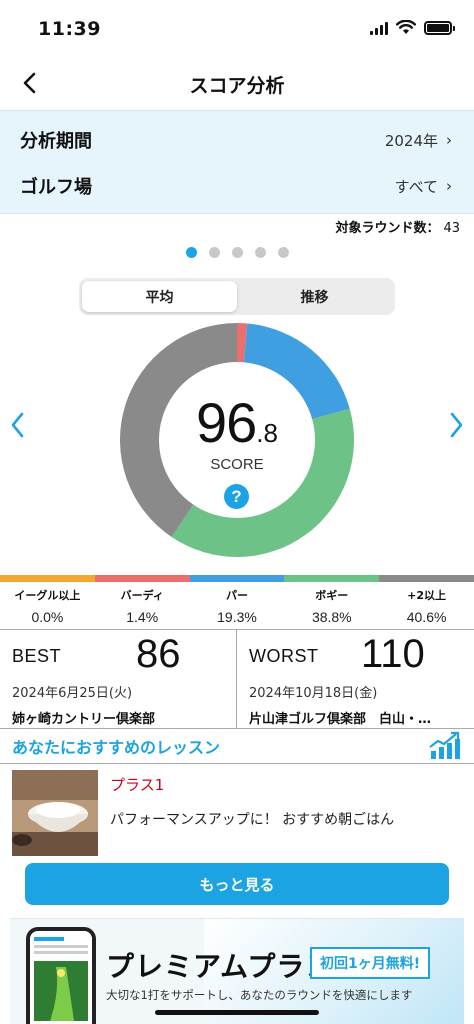 Image resolution: width=474 pixels, height=1024 pixels. Describe the element at coordinates (314, 296) in the screenshot. I see `tab-trend: 推移` at that location.